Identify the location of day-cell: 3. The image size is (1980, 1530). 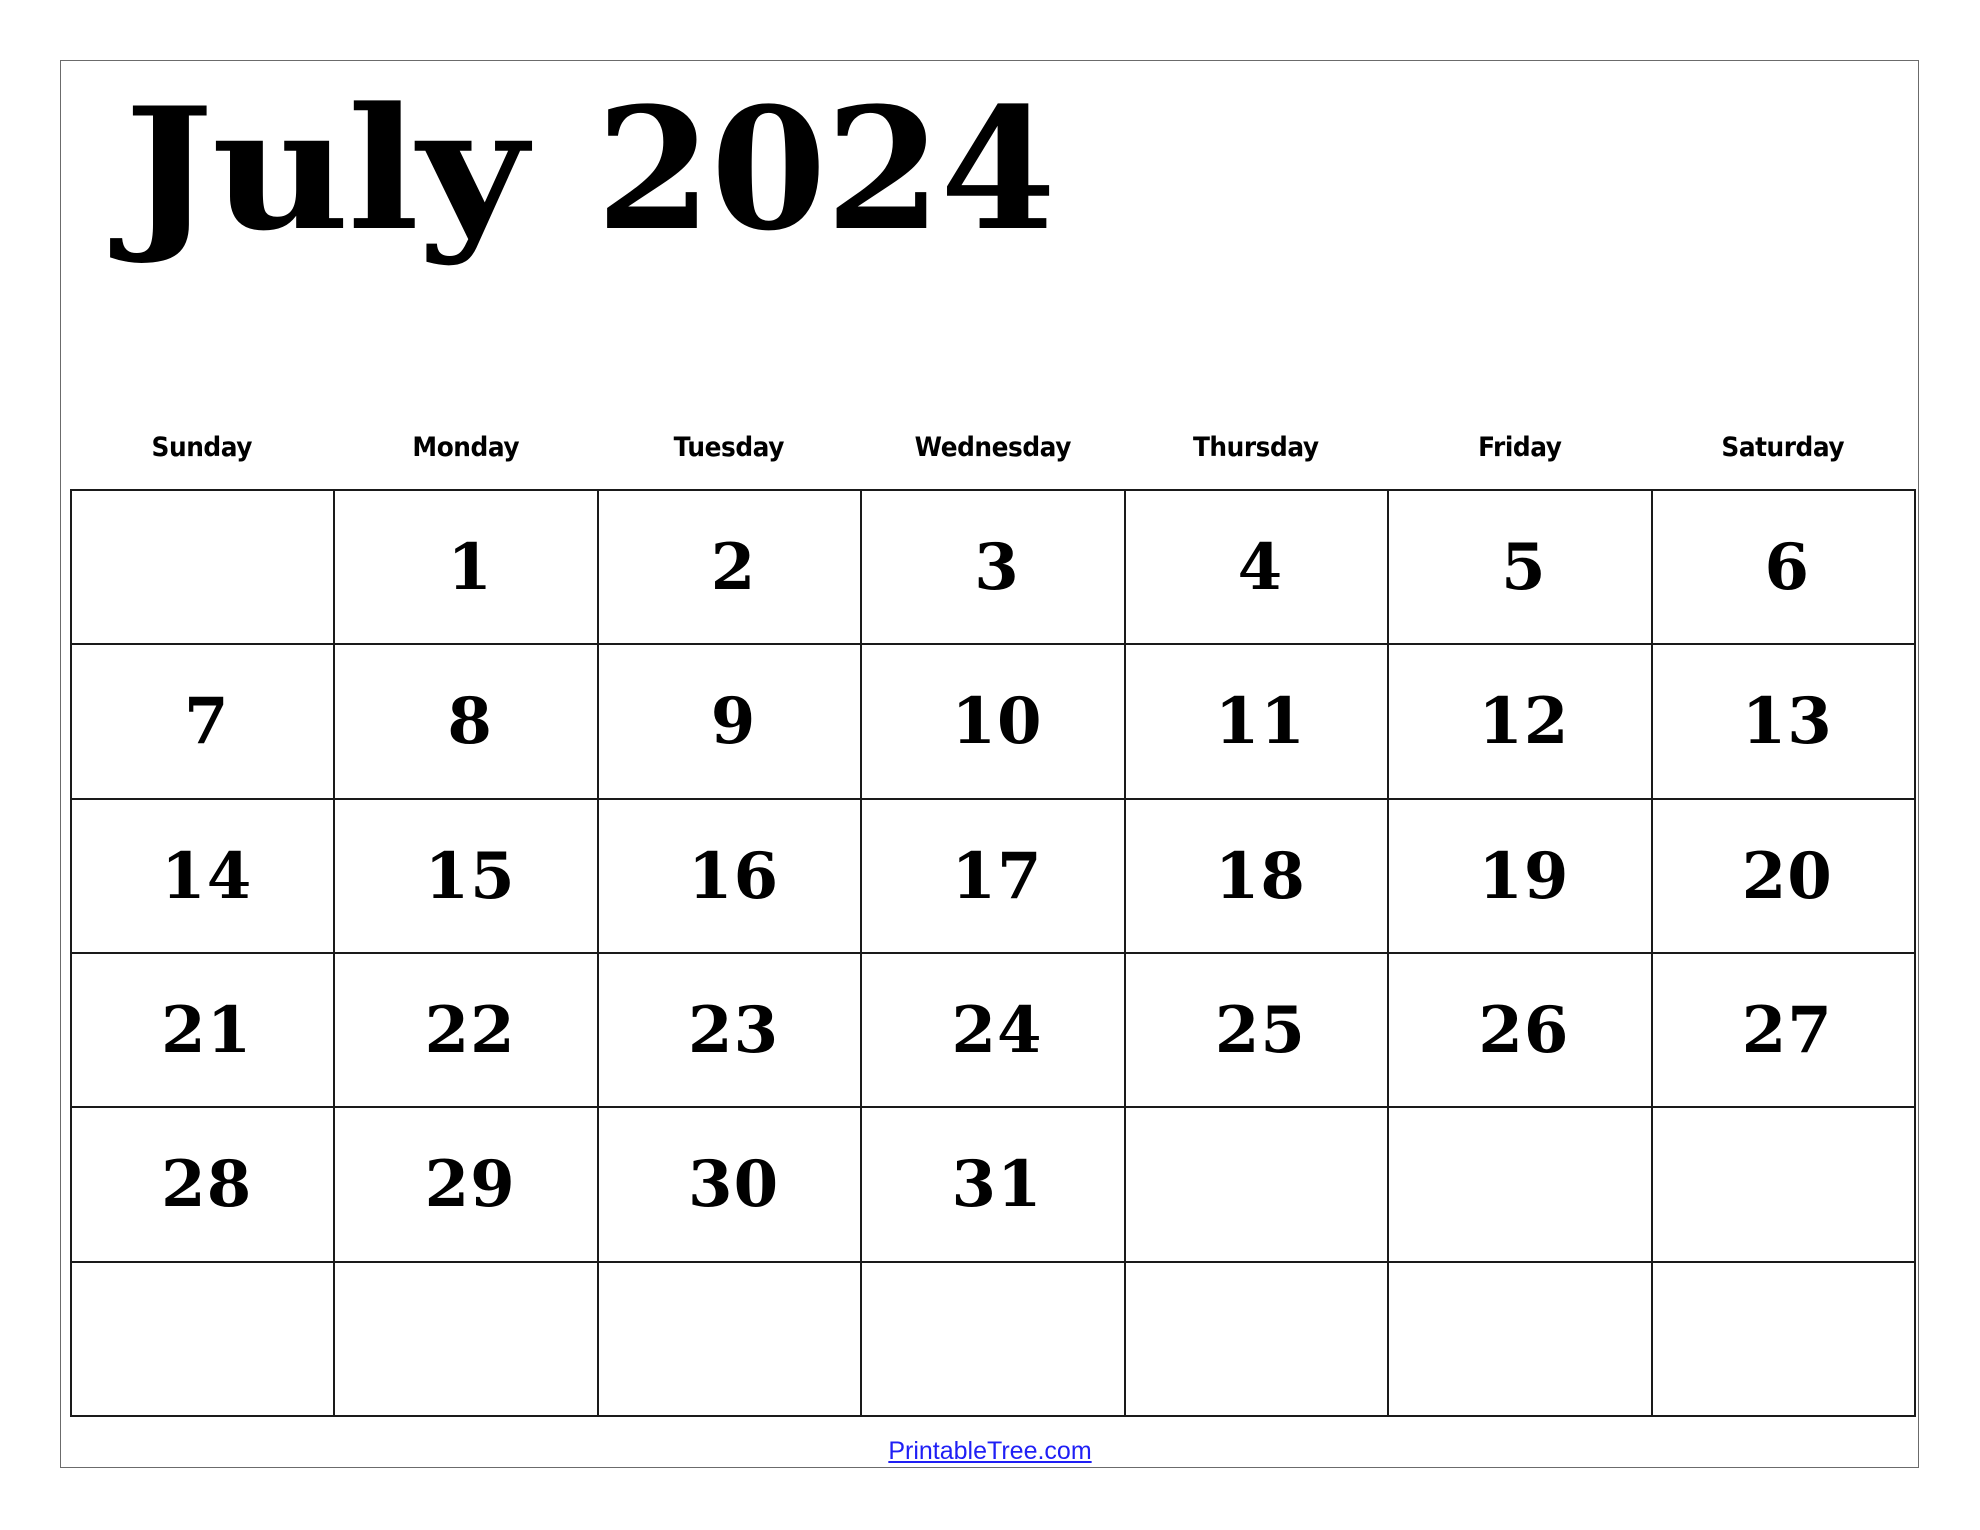
(994, 568).